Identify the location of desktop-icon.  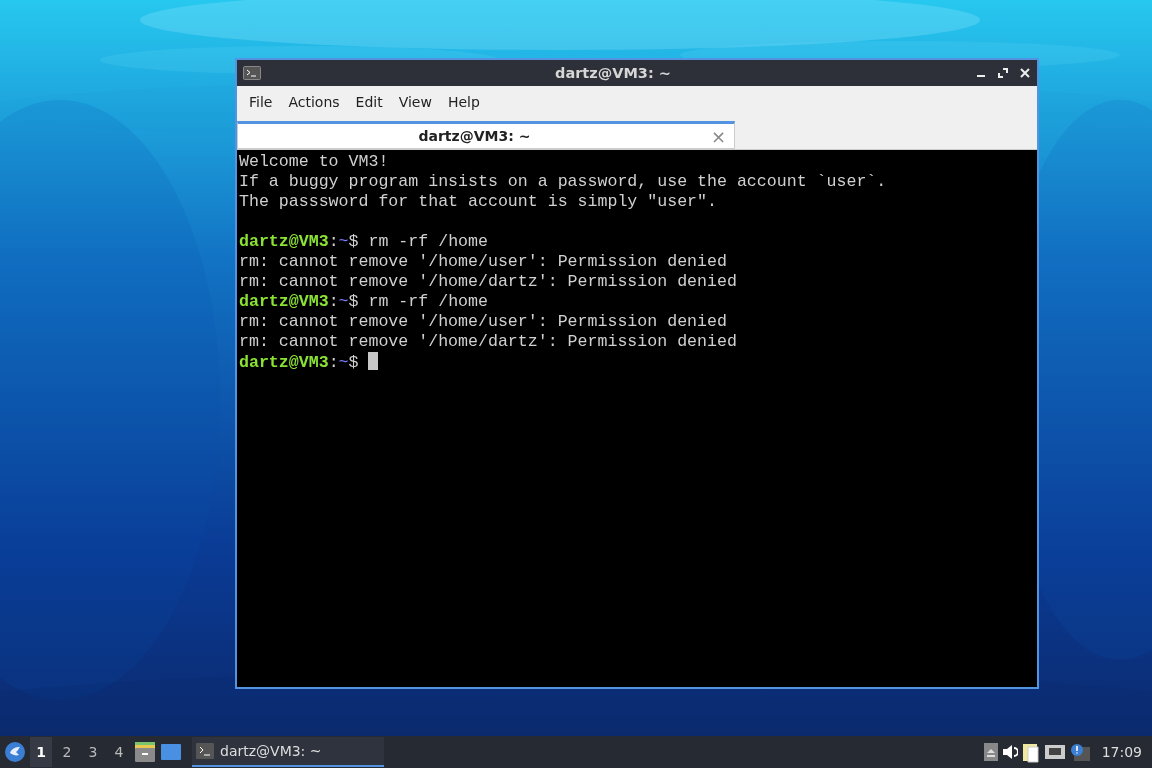
(171, 752).